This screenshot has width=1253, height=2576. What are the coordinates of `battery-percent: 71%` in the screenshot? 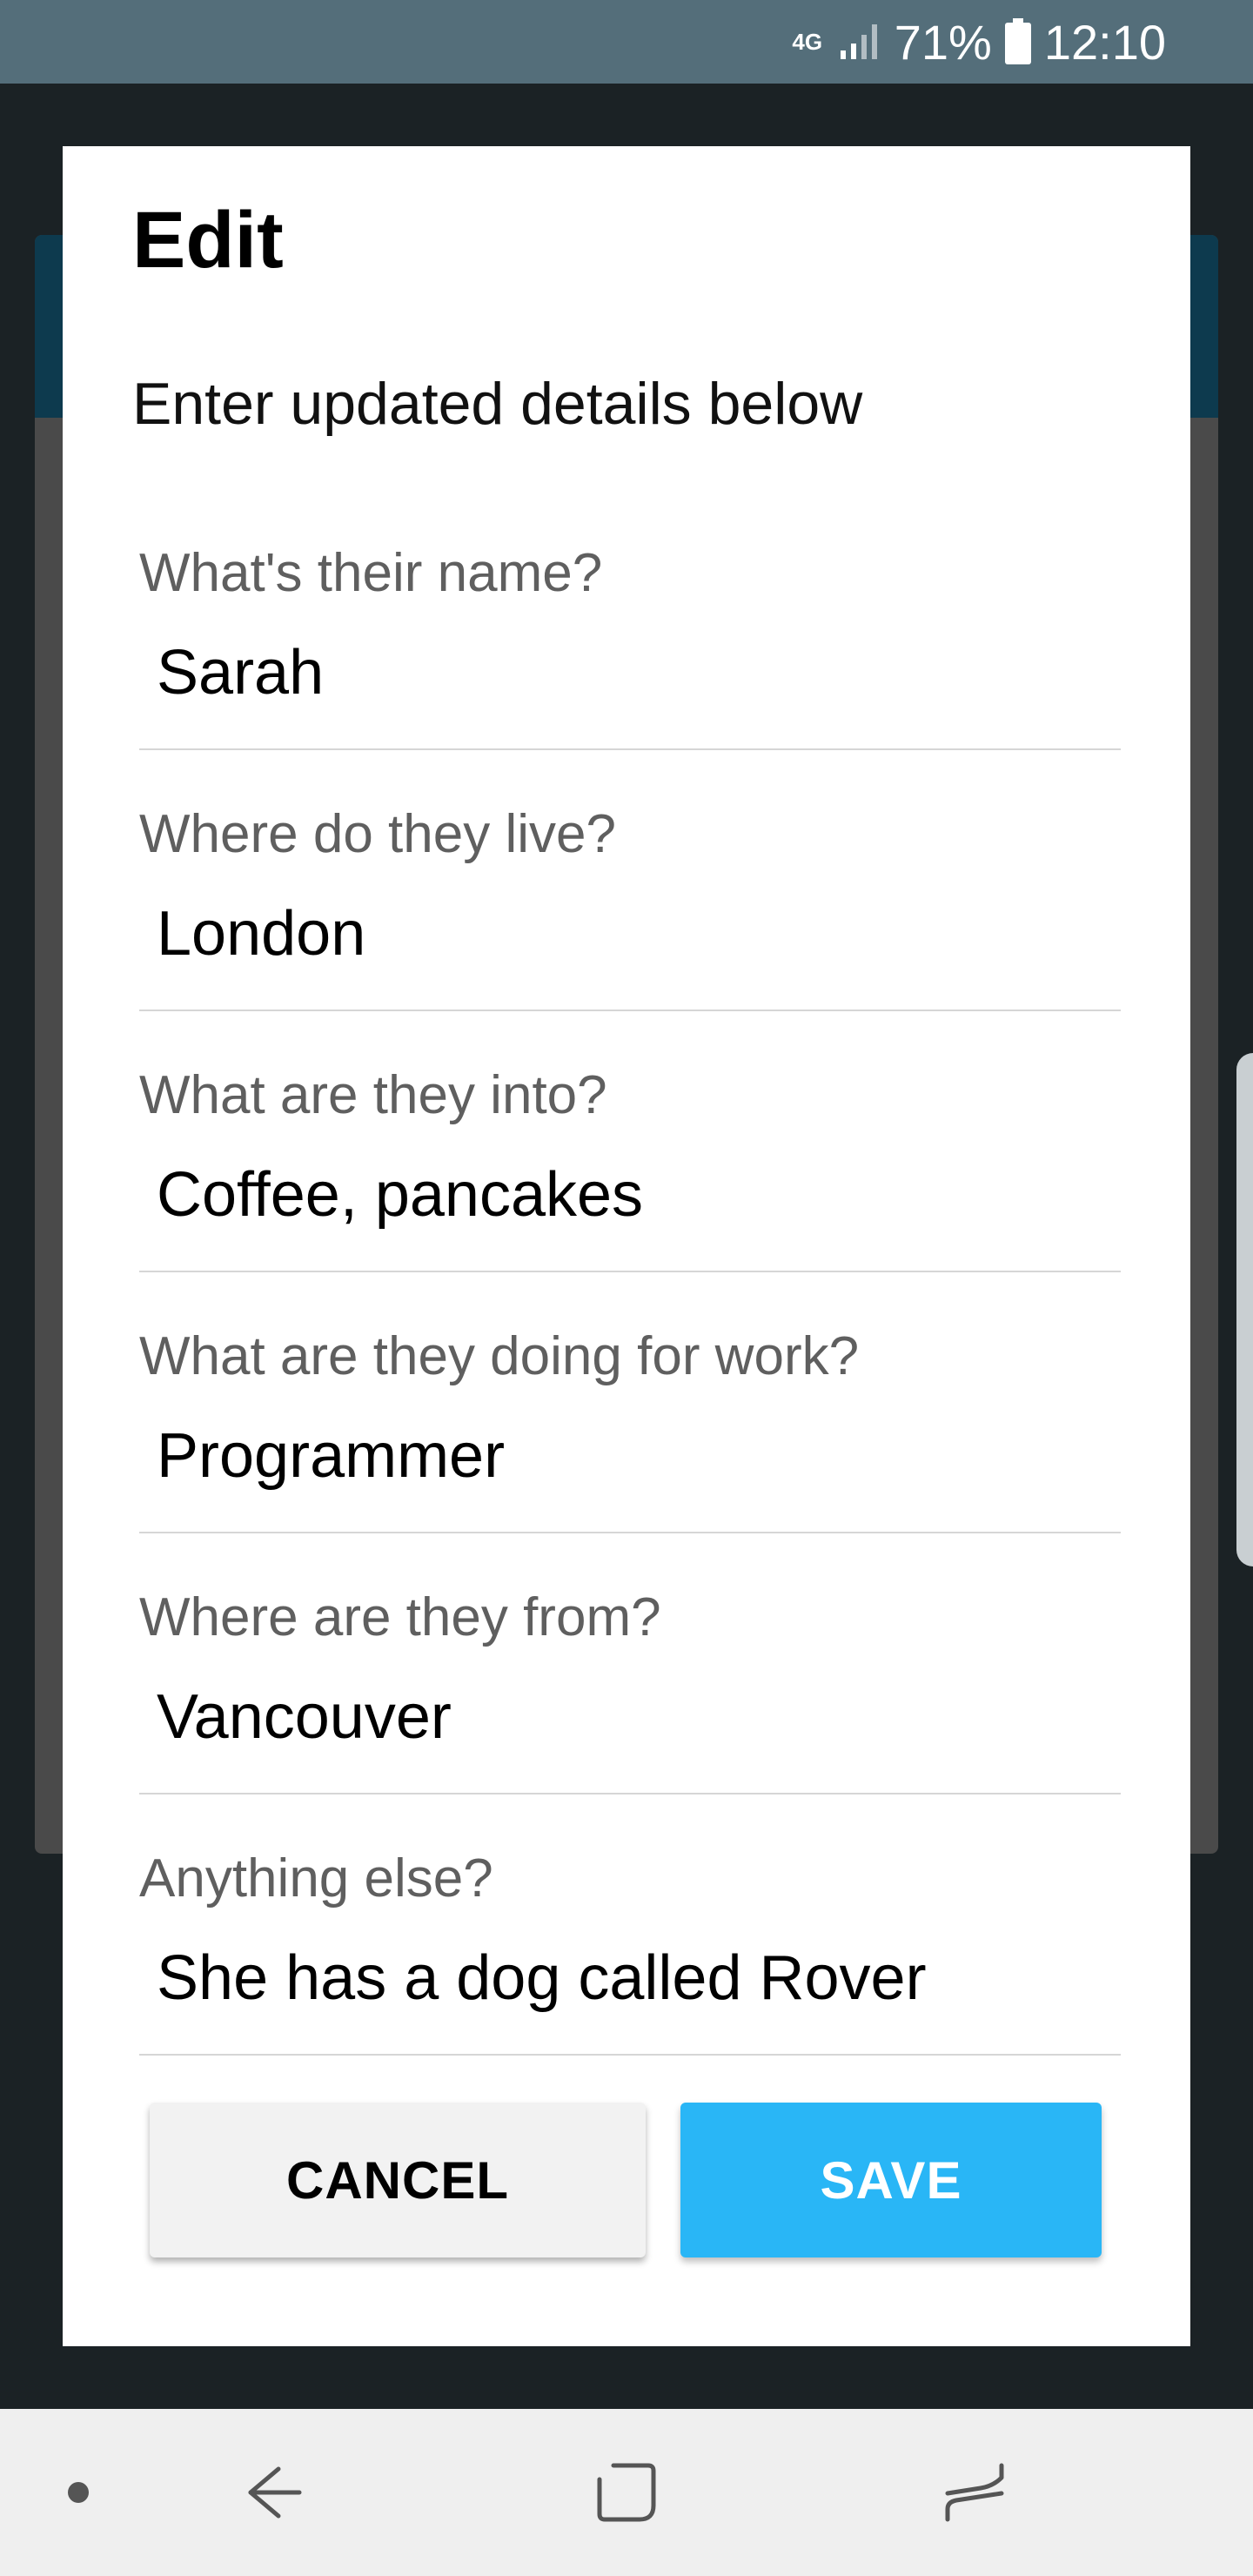 It's located at (943, 42).